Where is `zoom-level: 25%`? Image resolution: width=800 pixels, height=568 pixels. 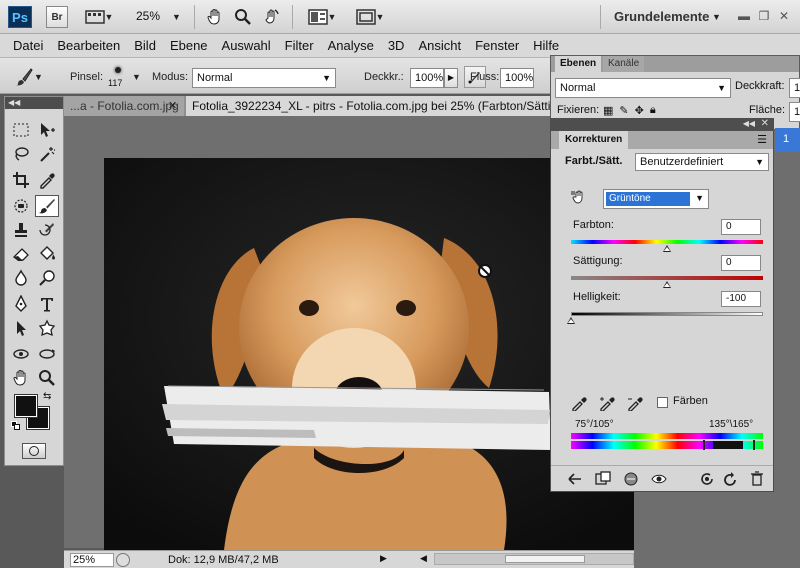
zoom-level: 25% is located at coordinates (148, 16).